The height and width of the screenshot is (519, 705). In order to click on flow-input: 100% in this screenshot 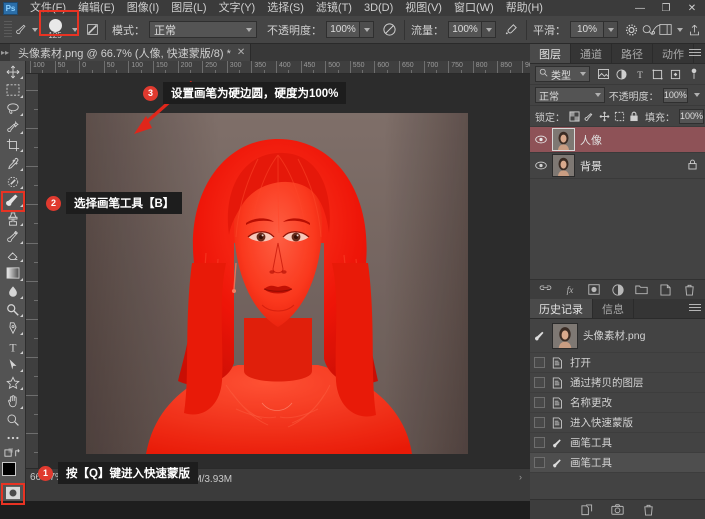, I will do `click(465, 29)`.